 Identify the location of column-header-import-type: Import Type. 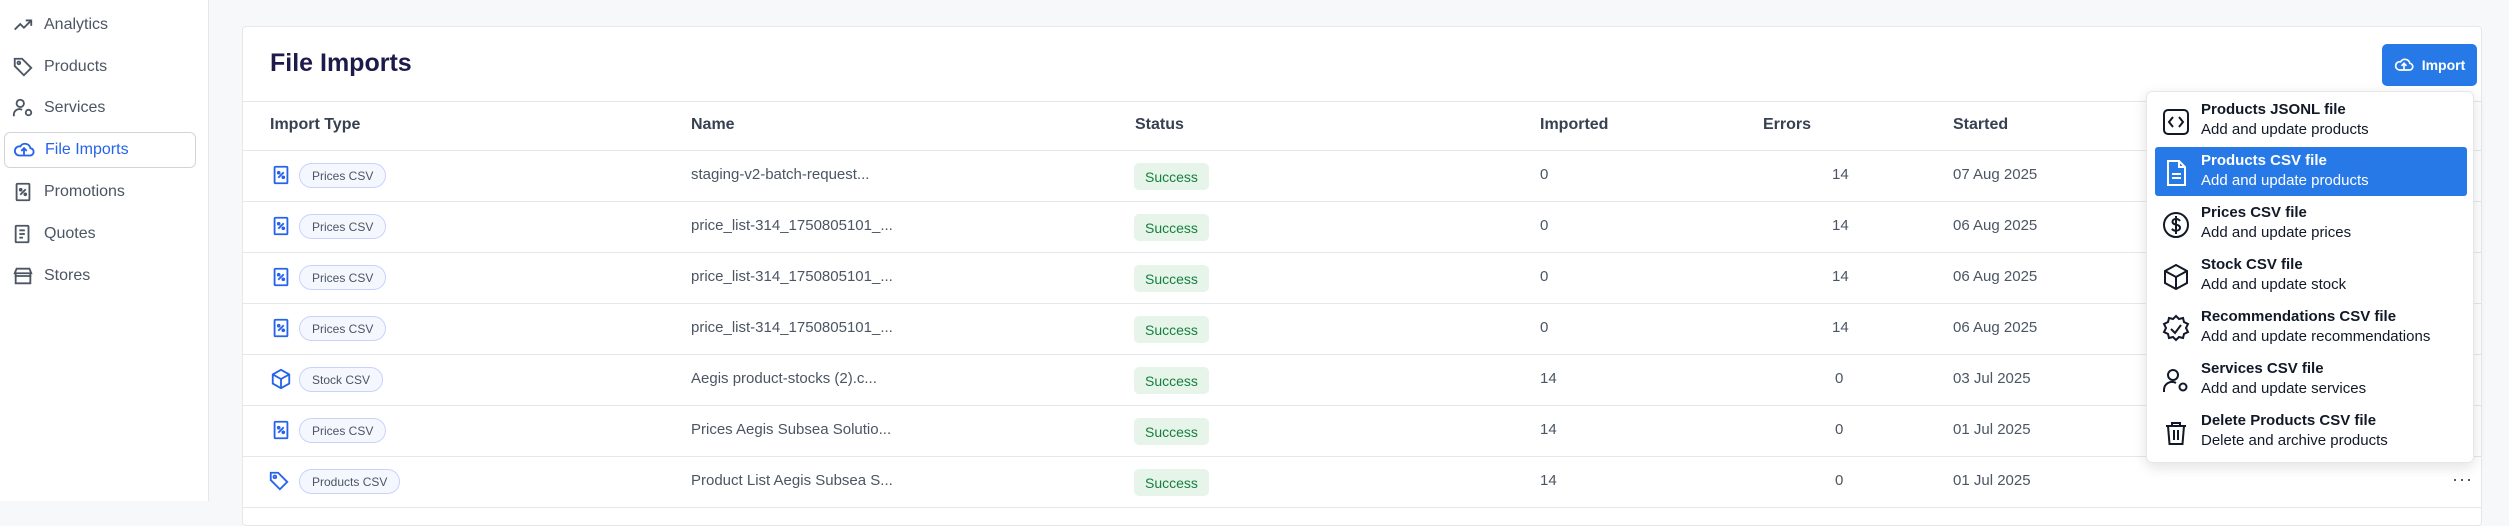
(315, 125).